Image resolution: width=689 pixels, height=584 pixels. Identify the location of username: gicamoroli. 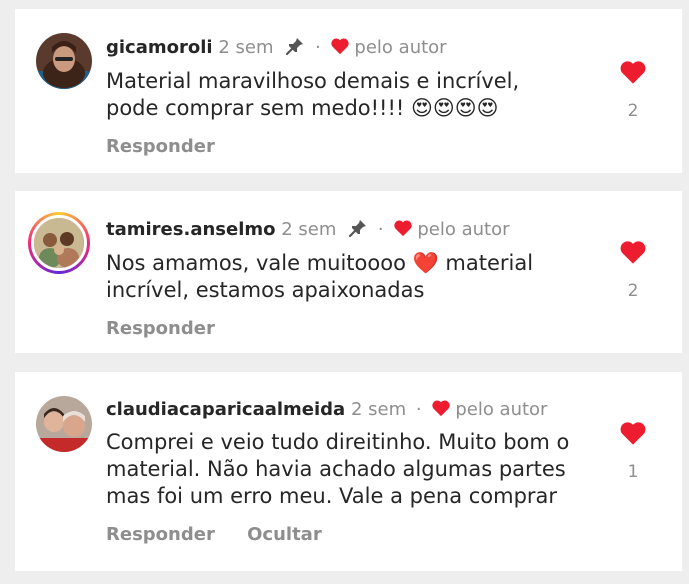
(159, 47).